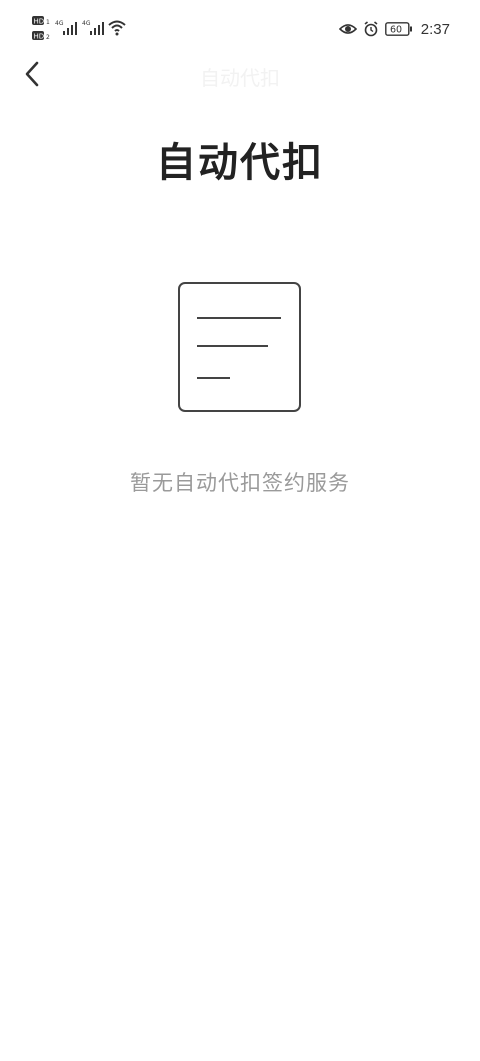 The height and width of the screenshot is (1061, 480). What do you see at coordinates (240, 347) in the screenshot?
I see `document-icon` at bounding box center [240, 347].